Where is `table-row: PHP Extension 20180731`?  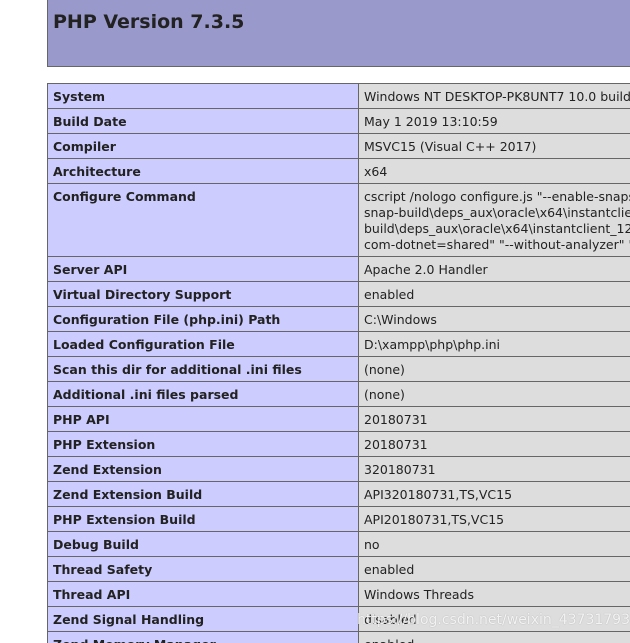
table-row: PHP Extension 20180731 is located at coordinates (338, 444).